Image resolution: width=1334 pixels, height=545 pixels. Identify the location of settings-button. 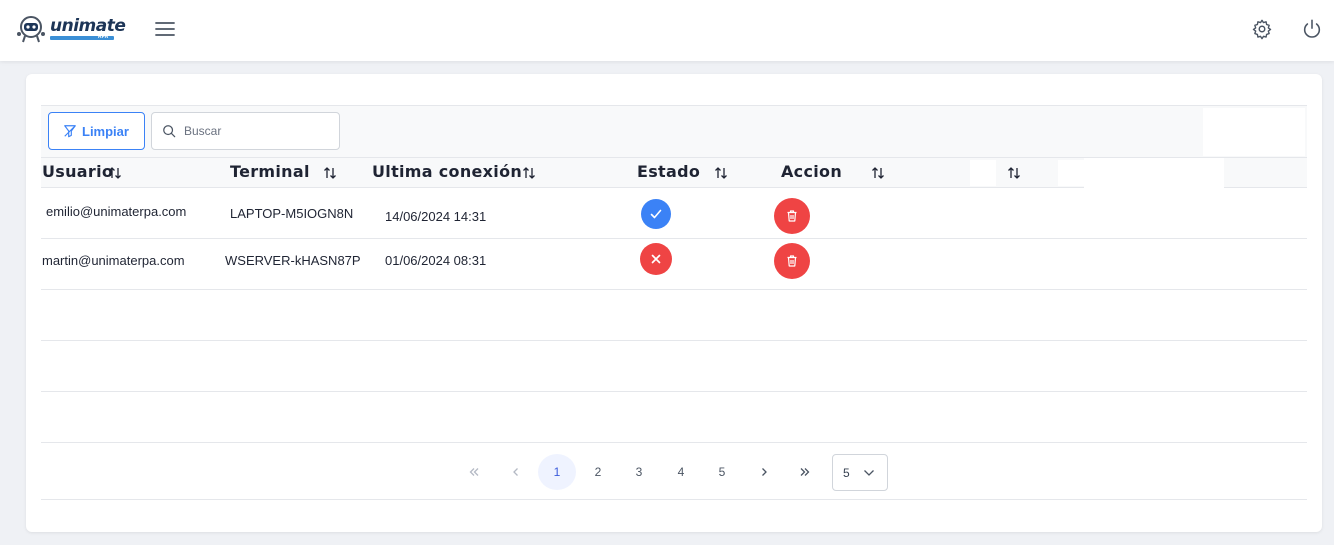
(1262, 29).